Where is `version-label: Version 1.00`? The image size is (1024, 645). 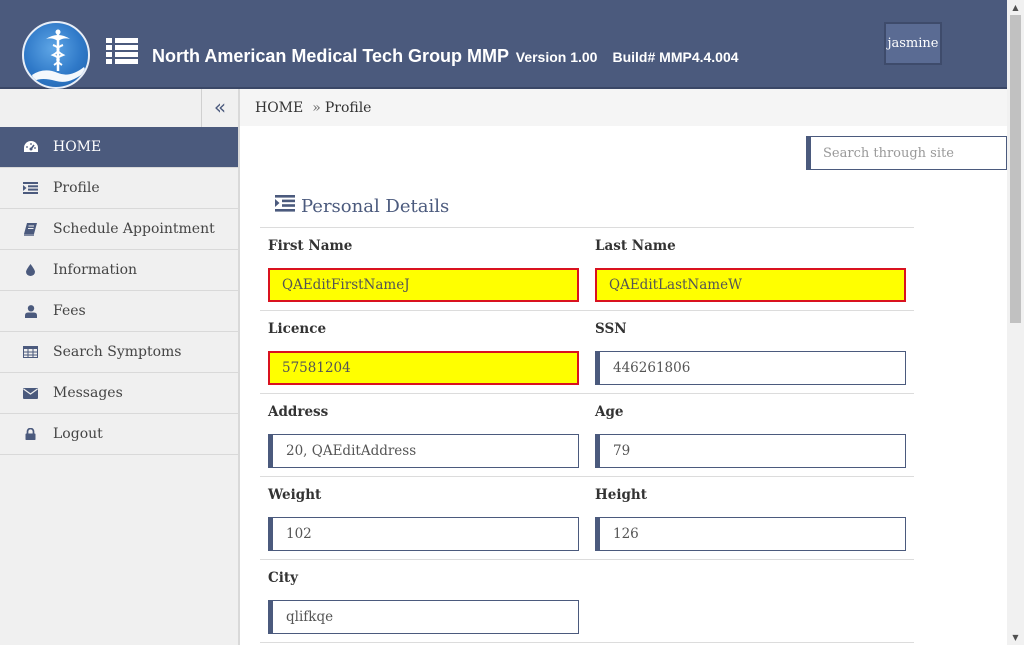 version-label: Version 1.00 is located at coordinates (556, 57).